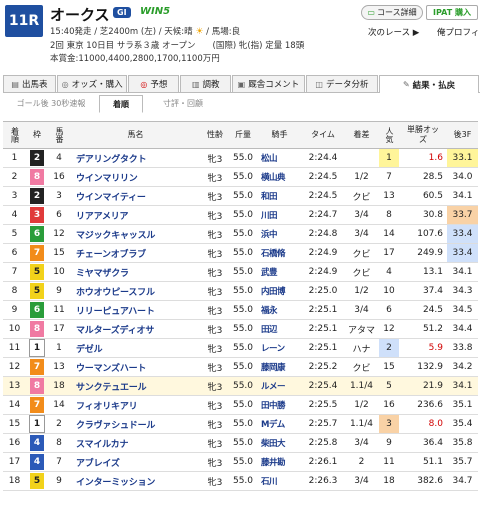 This screenshot has height=506, width=480. I want to click on horse-name-link: ミヤマザクラ, so click(135, 272).